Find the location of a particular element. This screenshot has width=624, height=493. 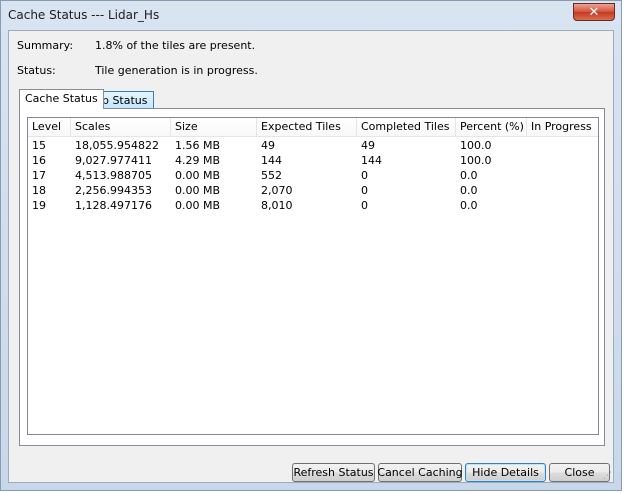

column-header-completed-tiles: Completed Tiles is located at coordinates (406, 127).